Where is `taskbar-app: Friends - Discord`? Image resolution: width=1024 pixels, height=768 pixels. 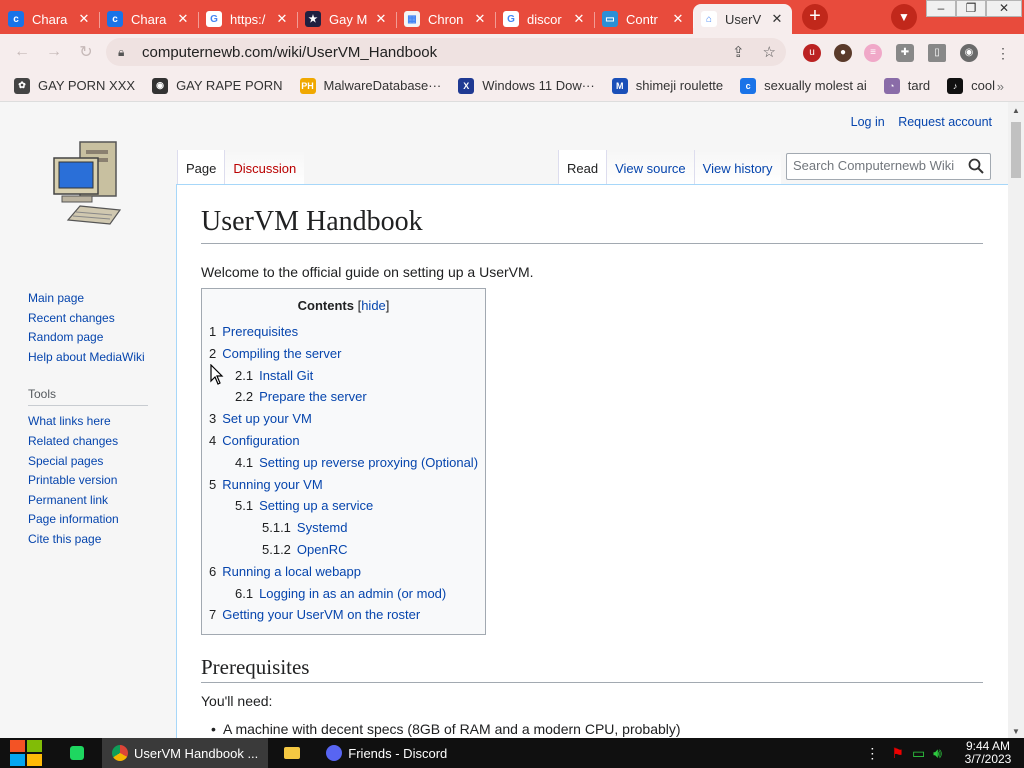 taskbar-app: Friends - Discord is located at coordinates (386, 753).